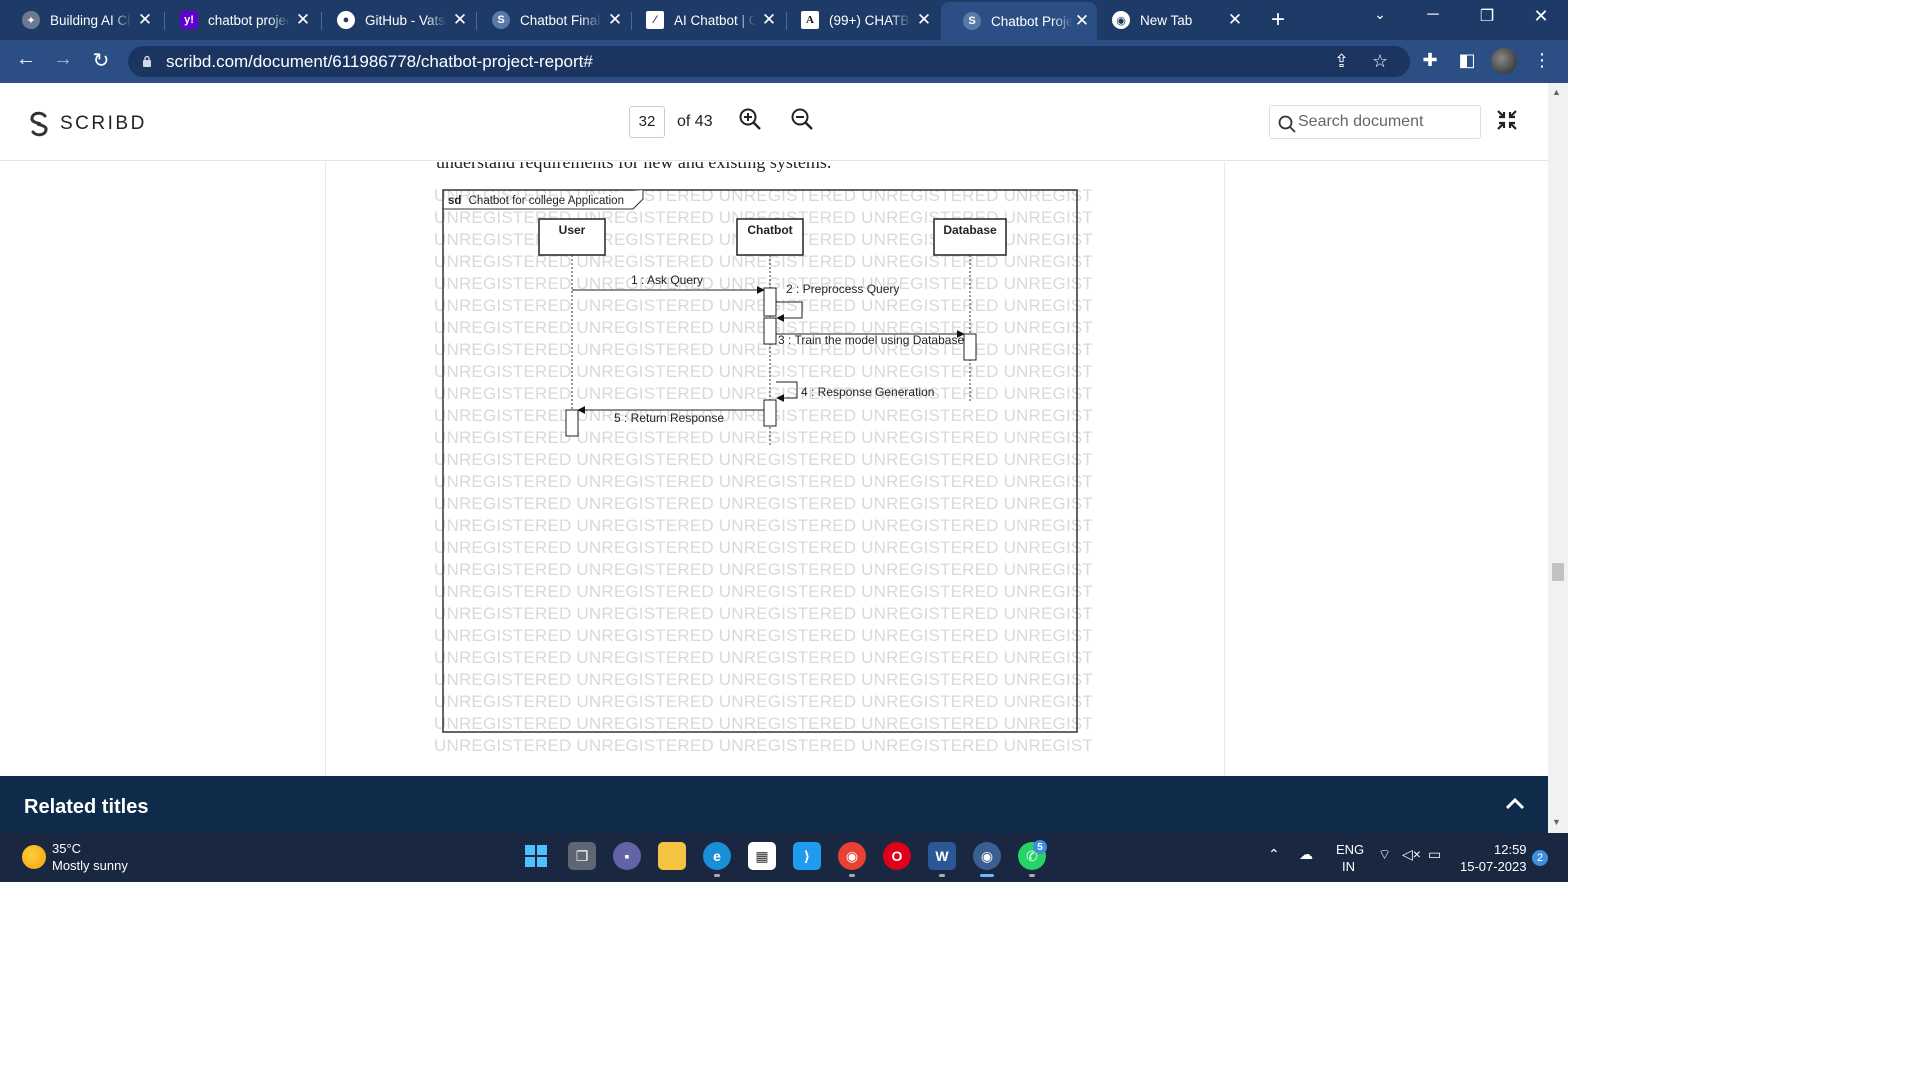  I want to click on volume-muted-icon: ◁×, so click(1411, 854).